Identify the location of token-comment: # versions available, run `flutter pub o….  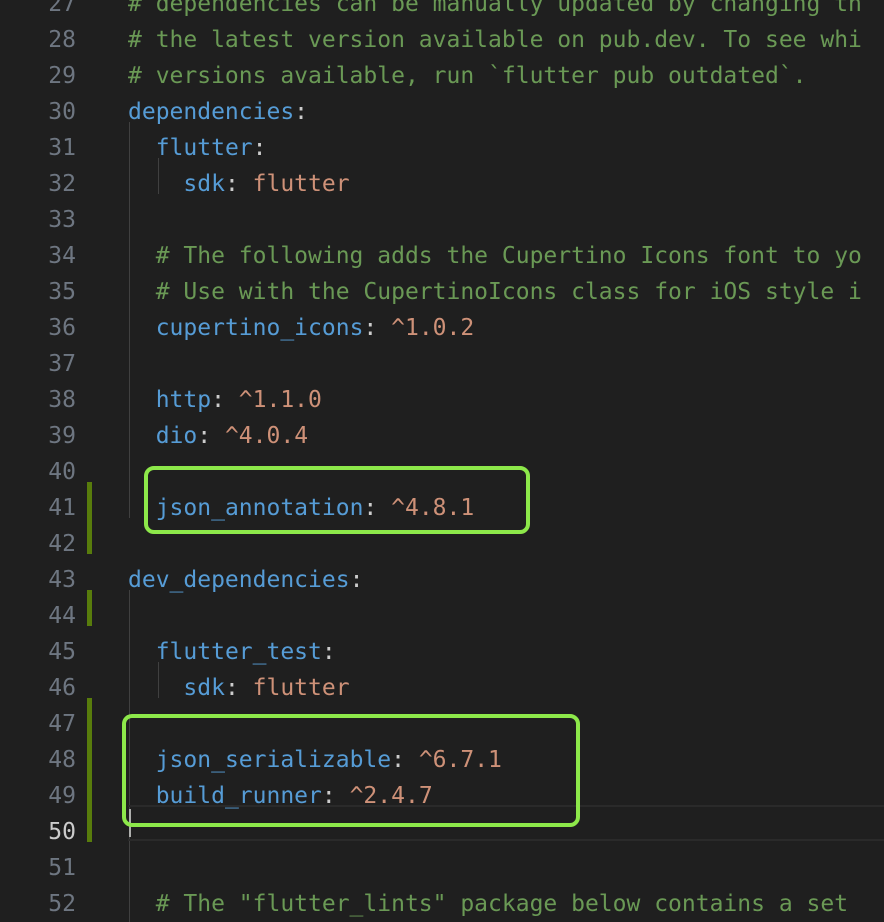
(467, 76).